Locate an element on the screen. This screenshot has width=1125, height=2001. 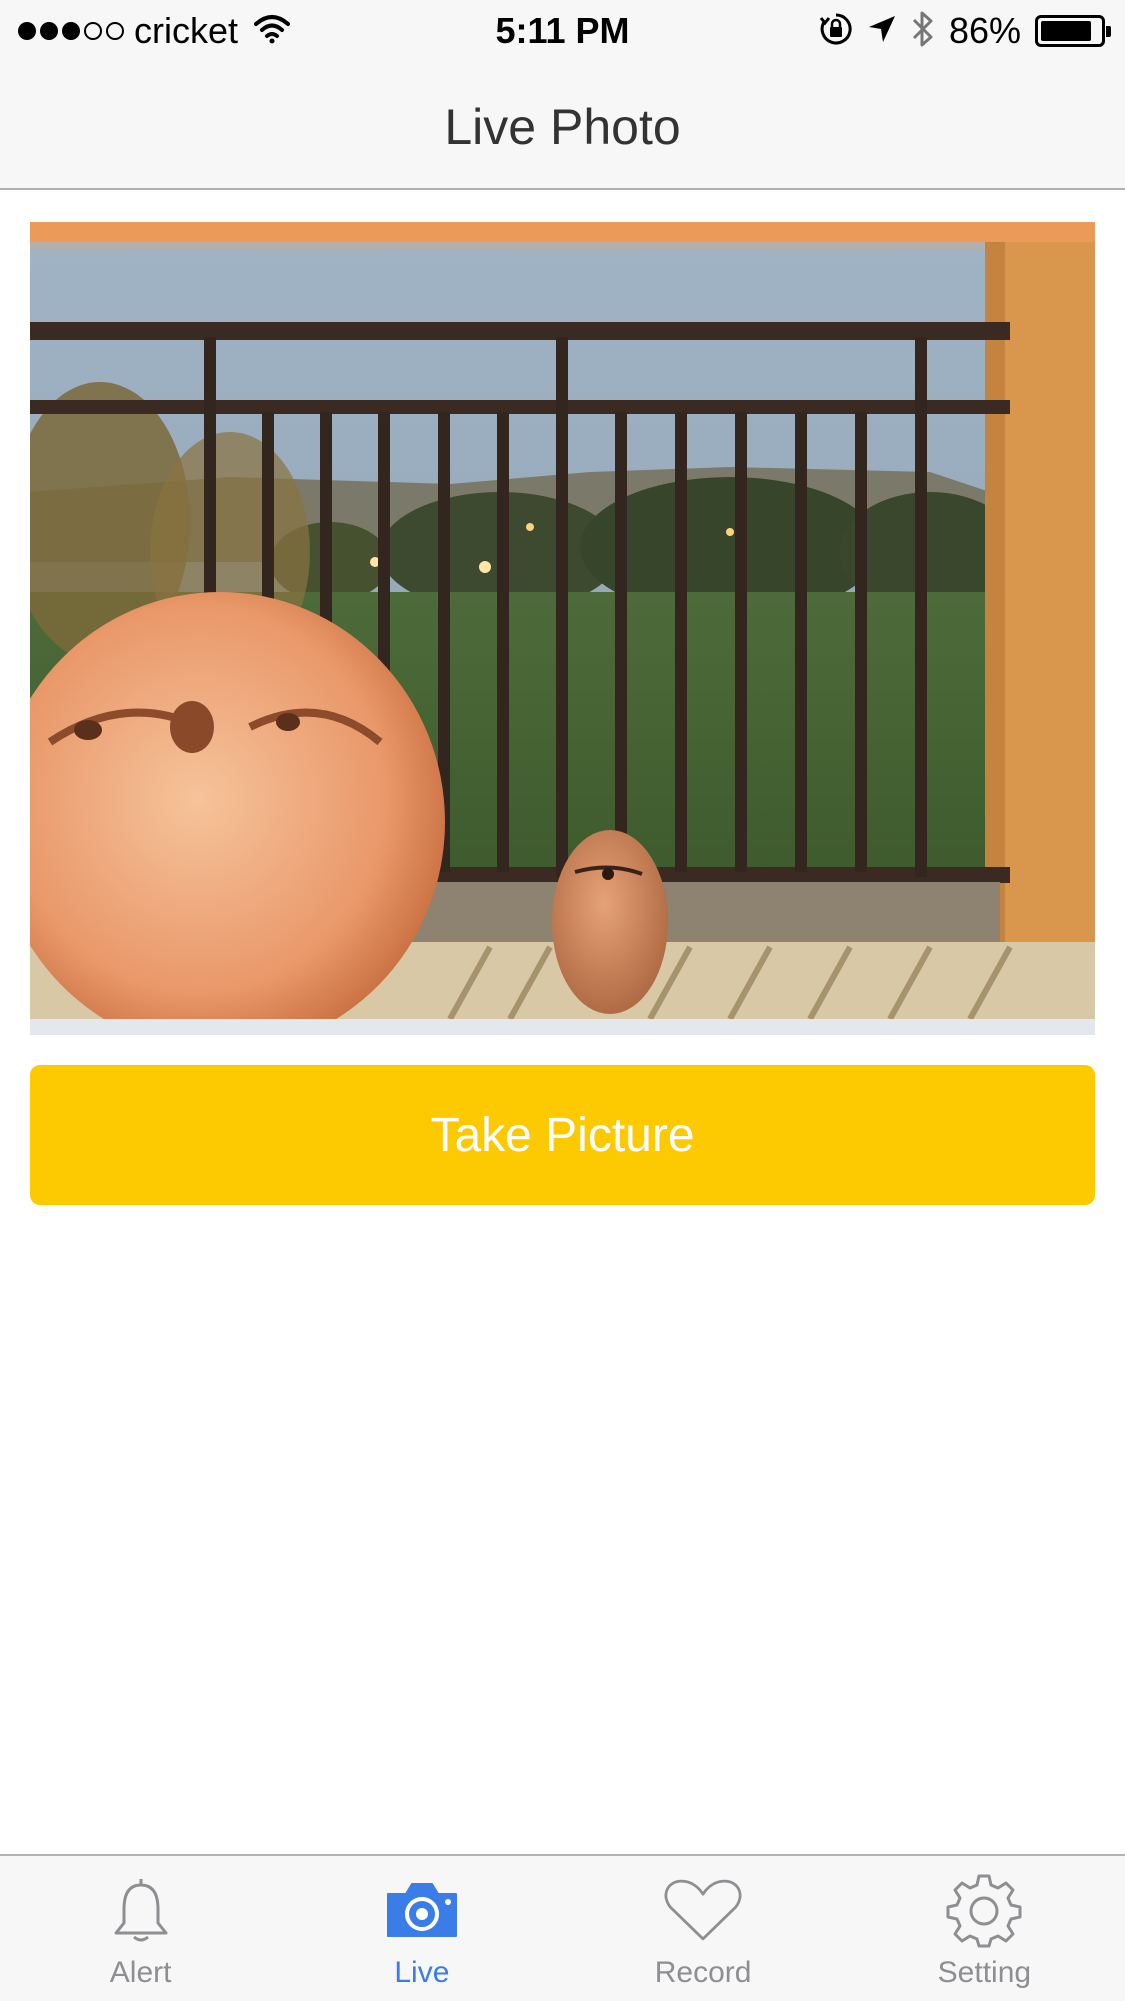
bell-icon is located at coordinates (141, 1910).